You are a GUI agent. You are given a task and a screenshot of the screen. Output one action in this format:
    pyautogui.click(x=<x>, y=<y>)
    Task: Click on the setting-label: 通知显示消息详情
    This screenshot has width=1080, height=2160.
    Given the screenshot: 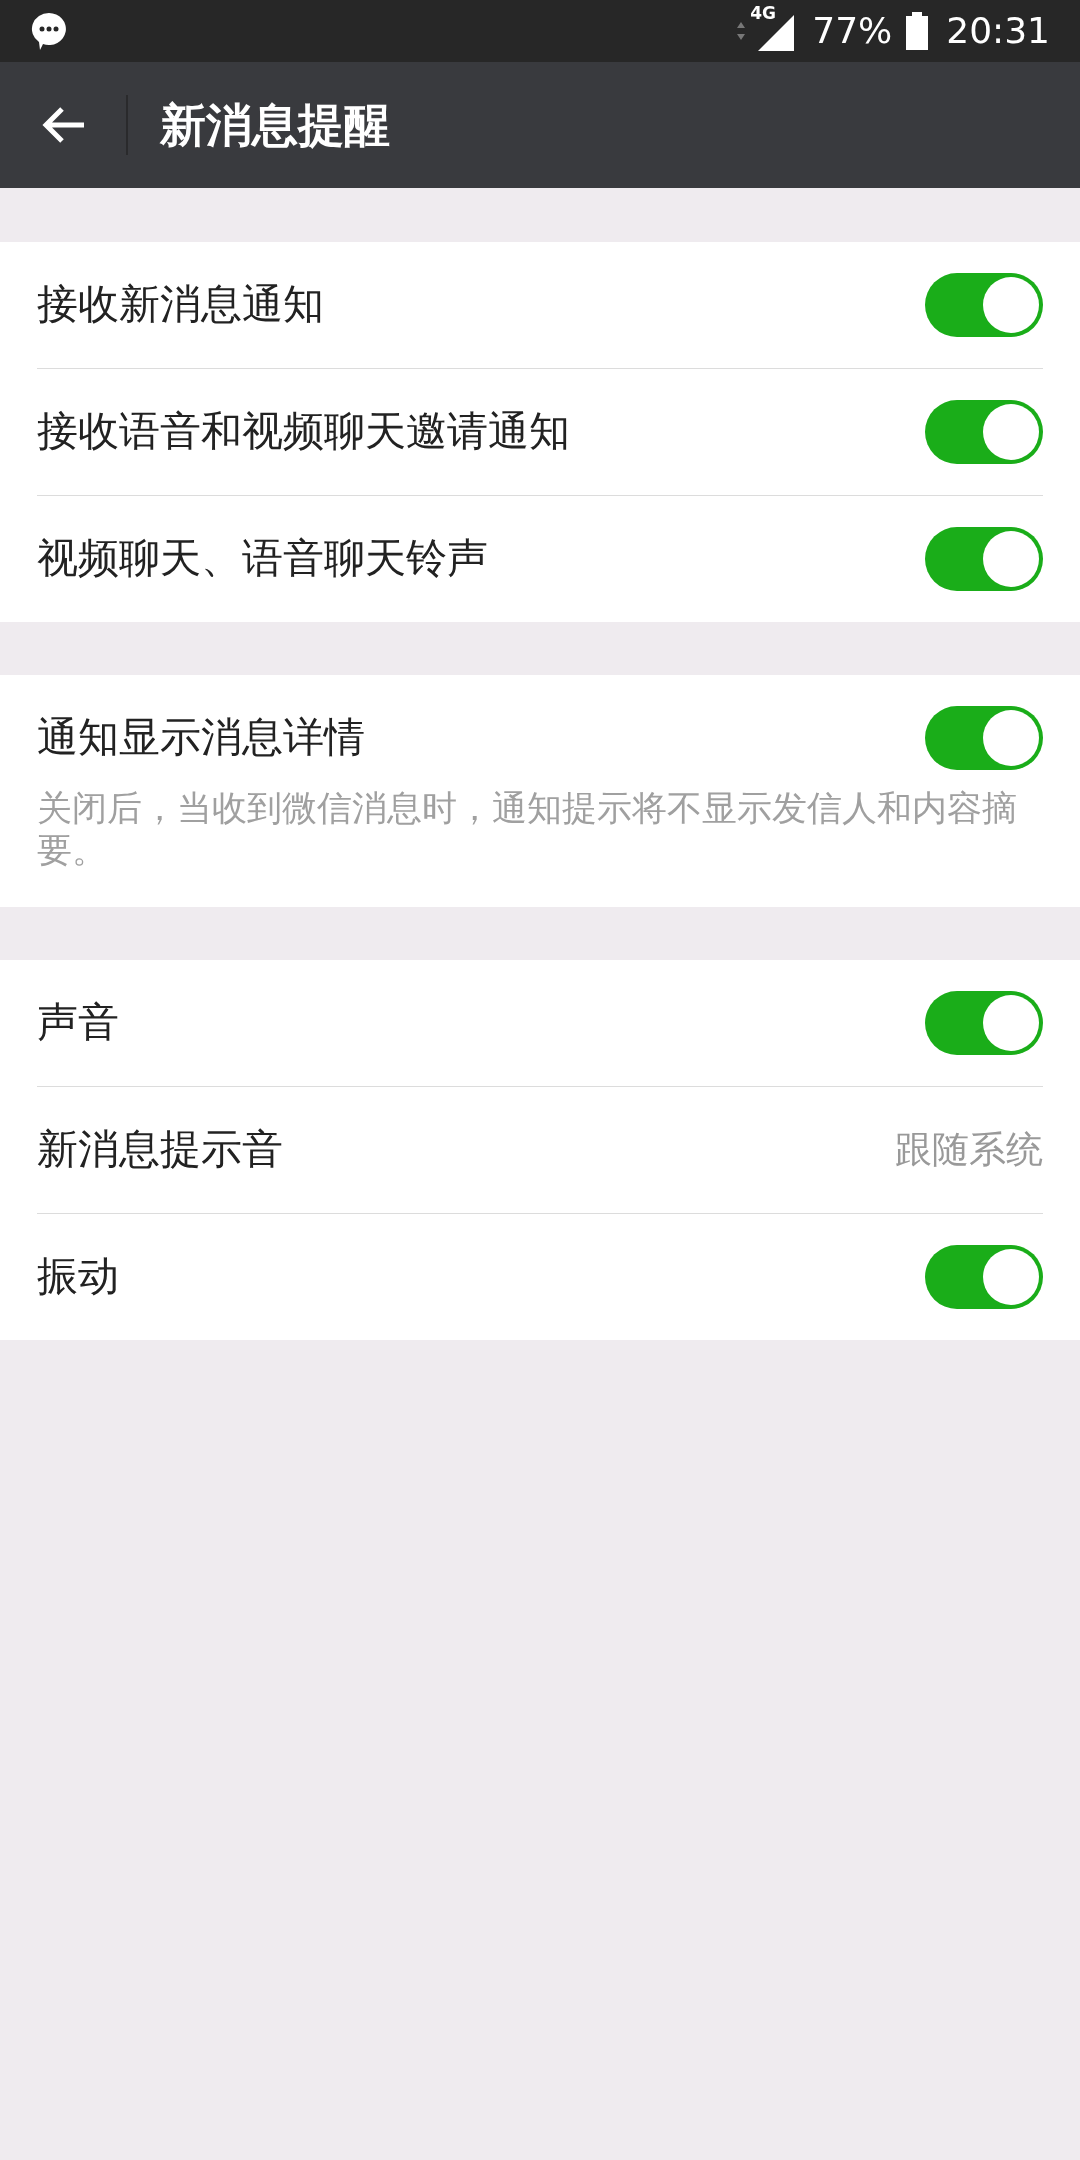 What is the action you would take?
    pyautogui.click(x=201, y=738)
    